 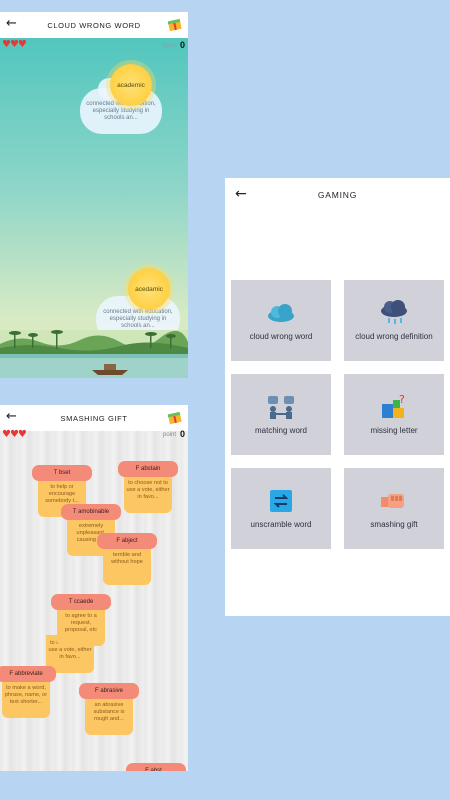 I want to click on sun-word: acedamic, so click(x=149, y=289).